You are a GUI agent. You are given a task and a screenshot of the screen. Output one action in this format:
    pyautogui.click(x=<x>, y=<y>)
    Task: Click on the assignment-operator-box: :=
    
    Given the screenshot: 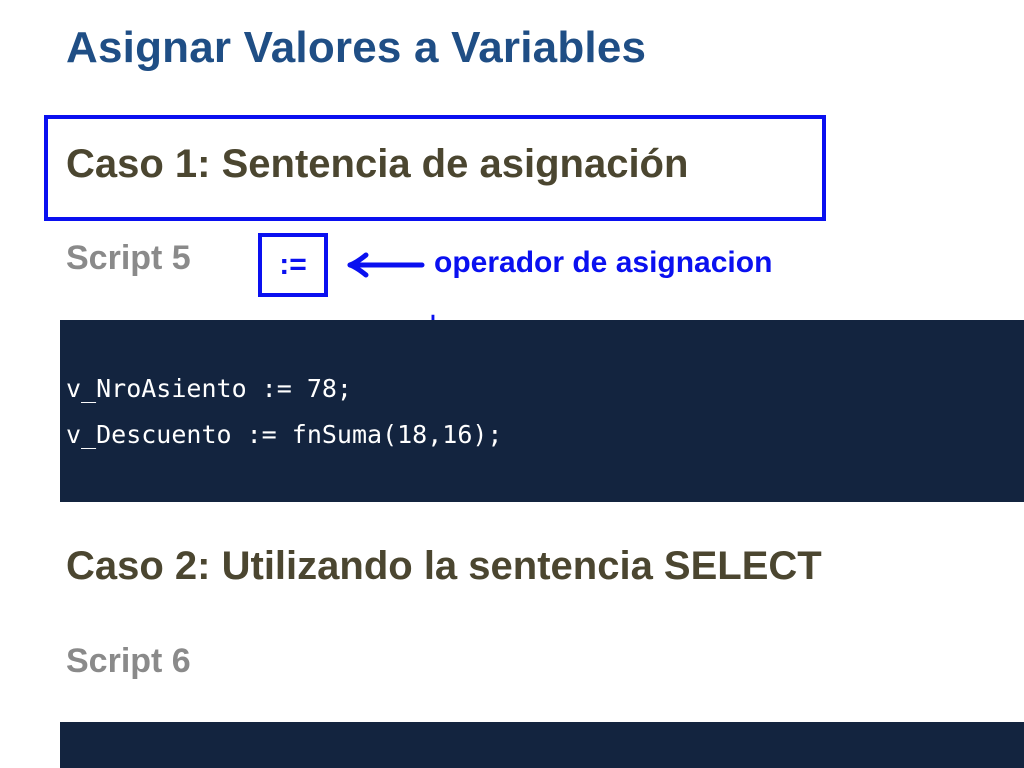 What is the action you would take?
    pyautogui.click(x=293, y=265)
    